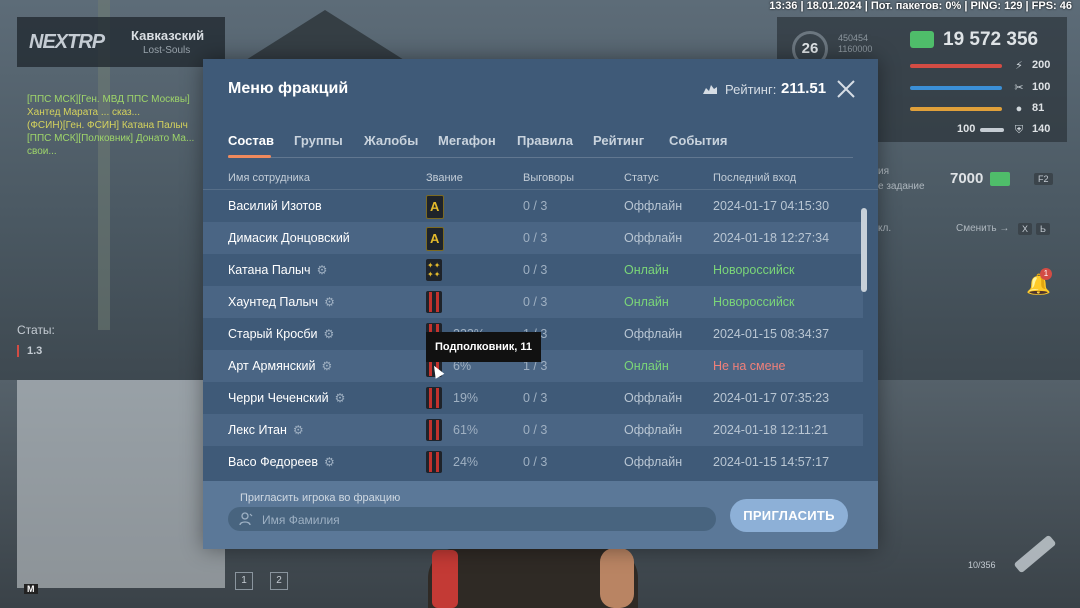 This screenshot has width=1080, height=608. I want to click on tab-composition: Состав, so click(251, 140).